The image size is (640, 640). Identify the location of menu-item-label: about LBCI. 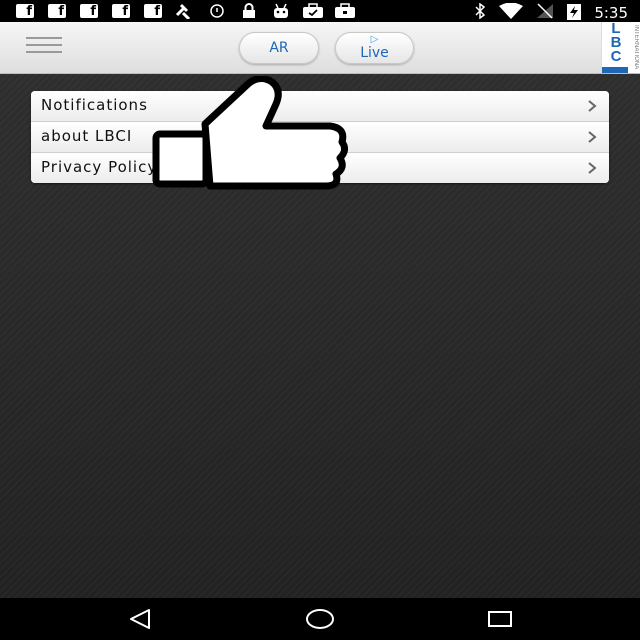
(87, 136).